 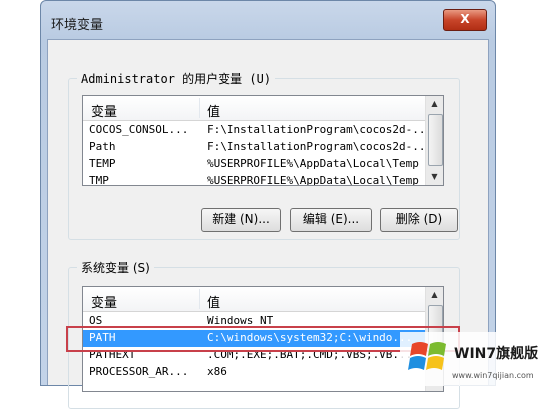 I want to click on system-variables-label: 系统变量 (S), so click(x=115, y=267).